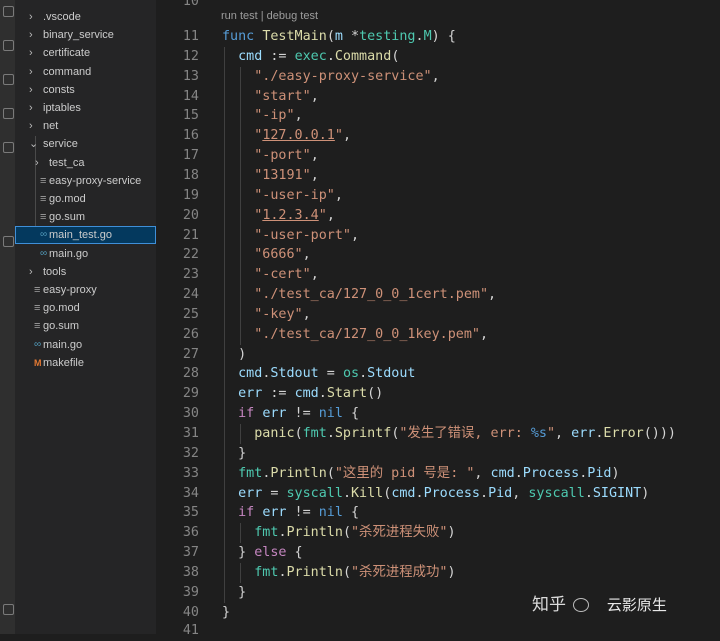 The image size is (720, 641). What do you see at coordinates (330, 77) in the screenshot?
I see `code-line: "./easy-proxy-service",` at bounding box center [330, 77].